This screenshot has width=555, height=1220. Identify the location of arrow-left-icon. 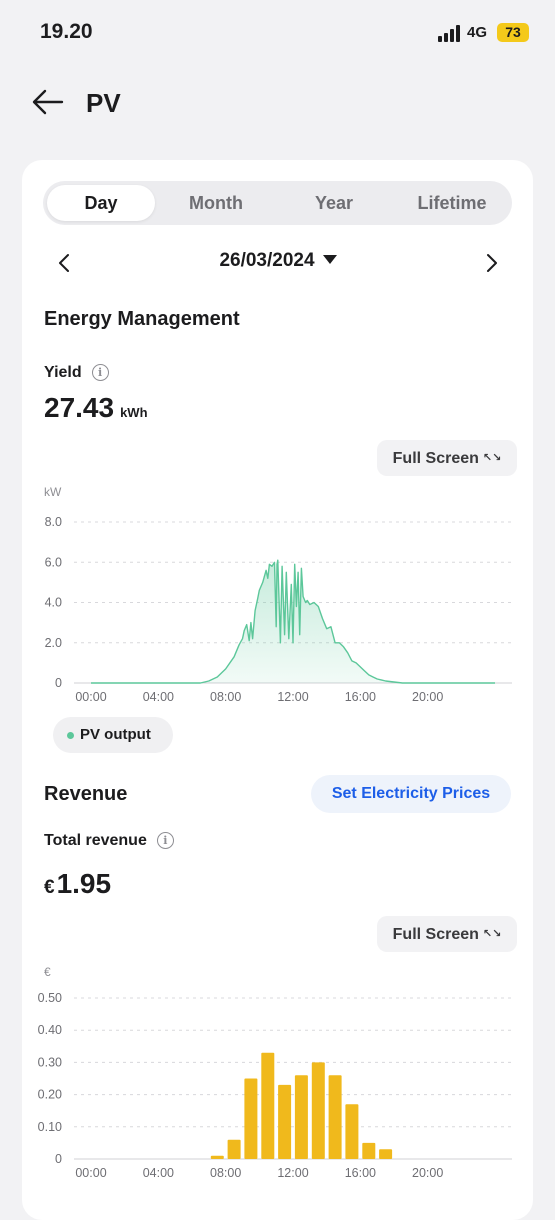
(48, 102).